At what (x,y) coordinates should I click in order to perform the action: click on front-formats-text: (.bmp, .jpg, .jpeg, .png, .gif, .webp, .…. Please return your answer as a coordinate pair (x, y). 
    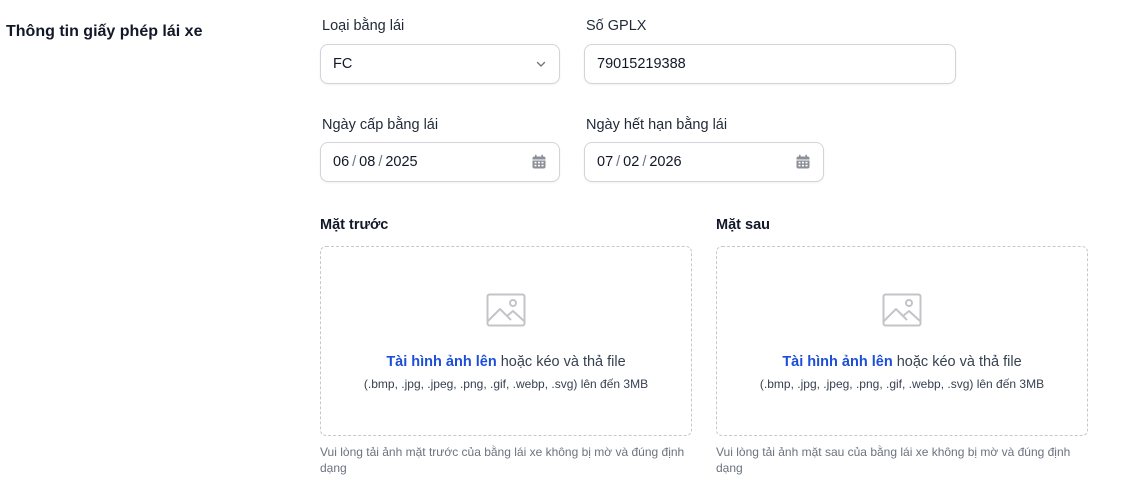
    Looking at the image, I should click on (506, 384).